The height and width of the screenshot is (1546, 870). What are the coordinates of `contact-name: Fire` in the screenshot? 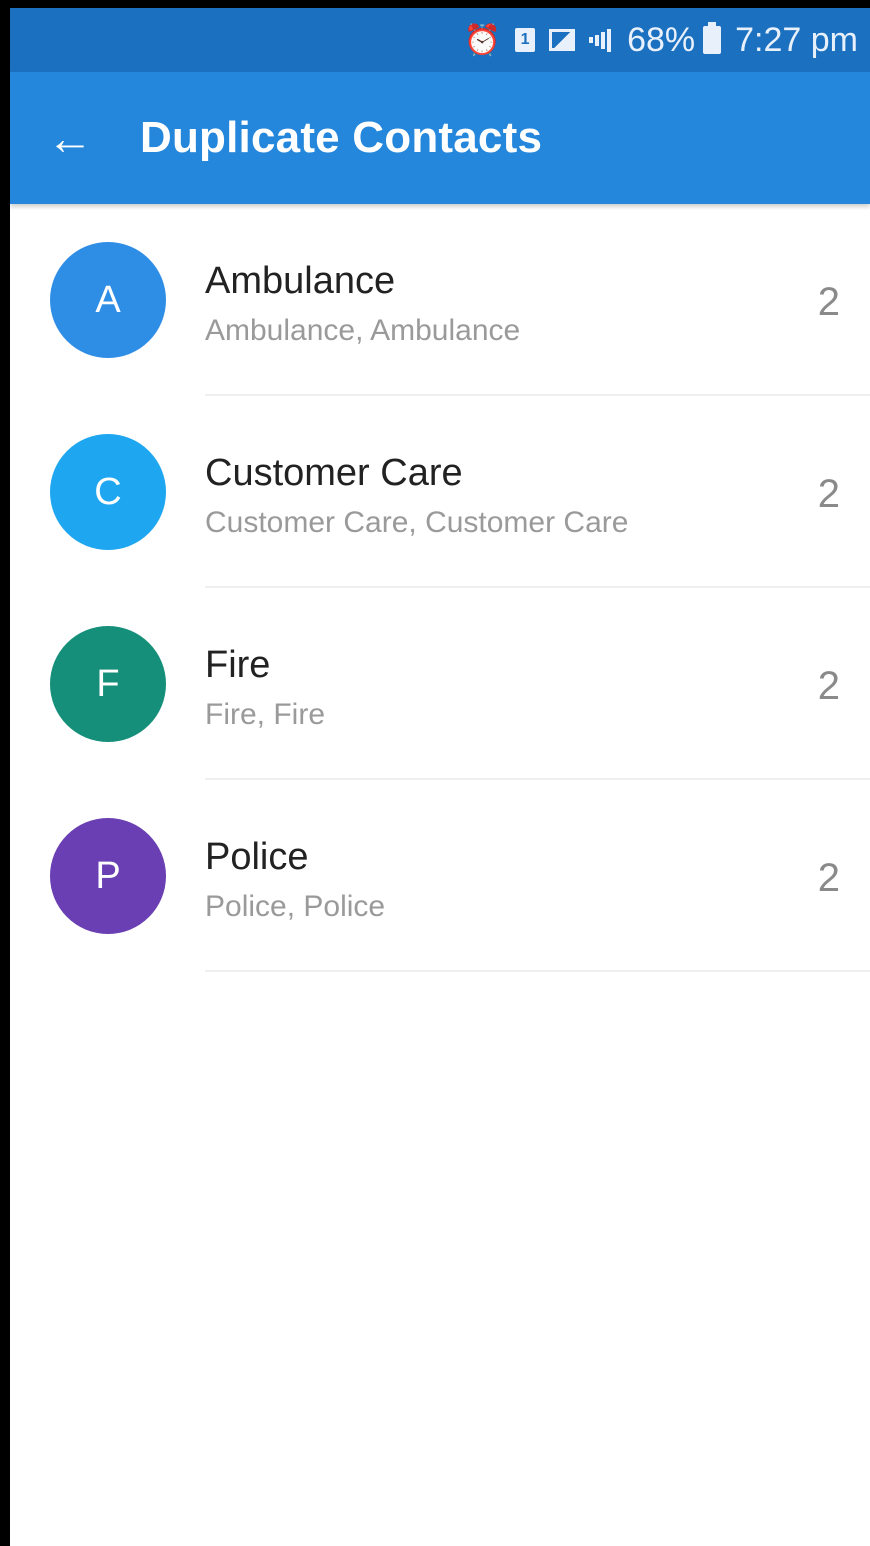 It's located at (238, 665).